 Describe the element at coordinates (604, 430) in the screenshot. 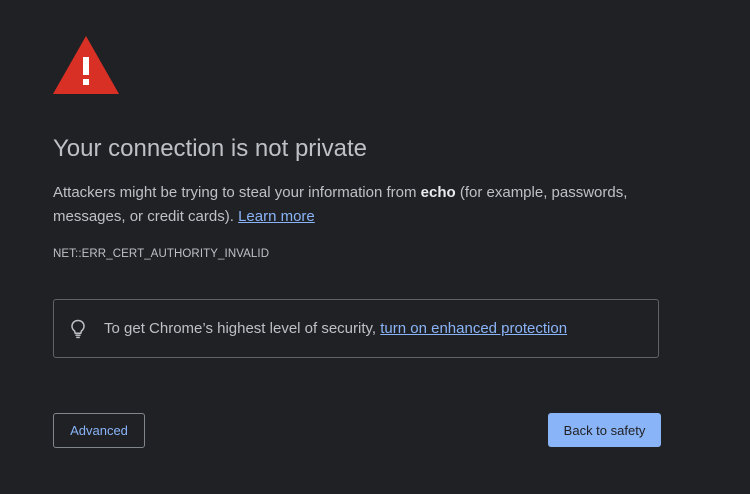

I see `back-to-safety-button: Back to safety` at that location.